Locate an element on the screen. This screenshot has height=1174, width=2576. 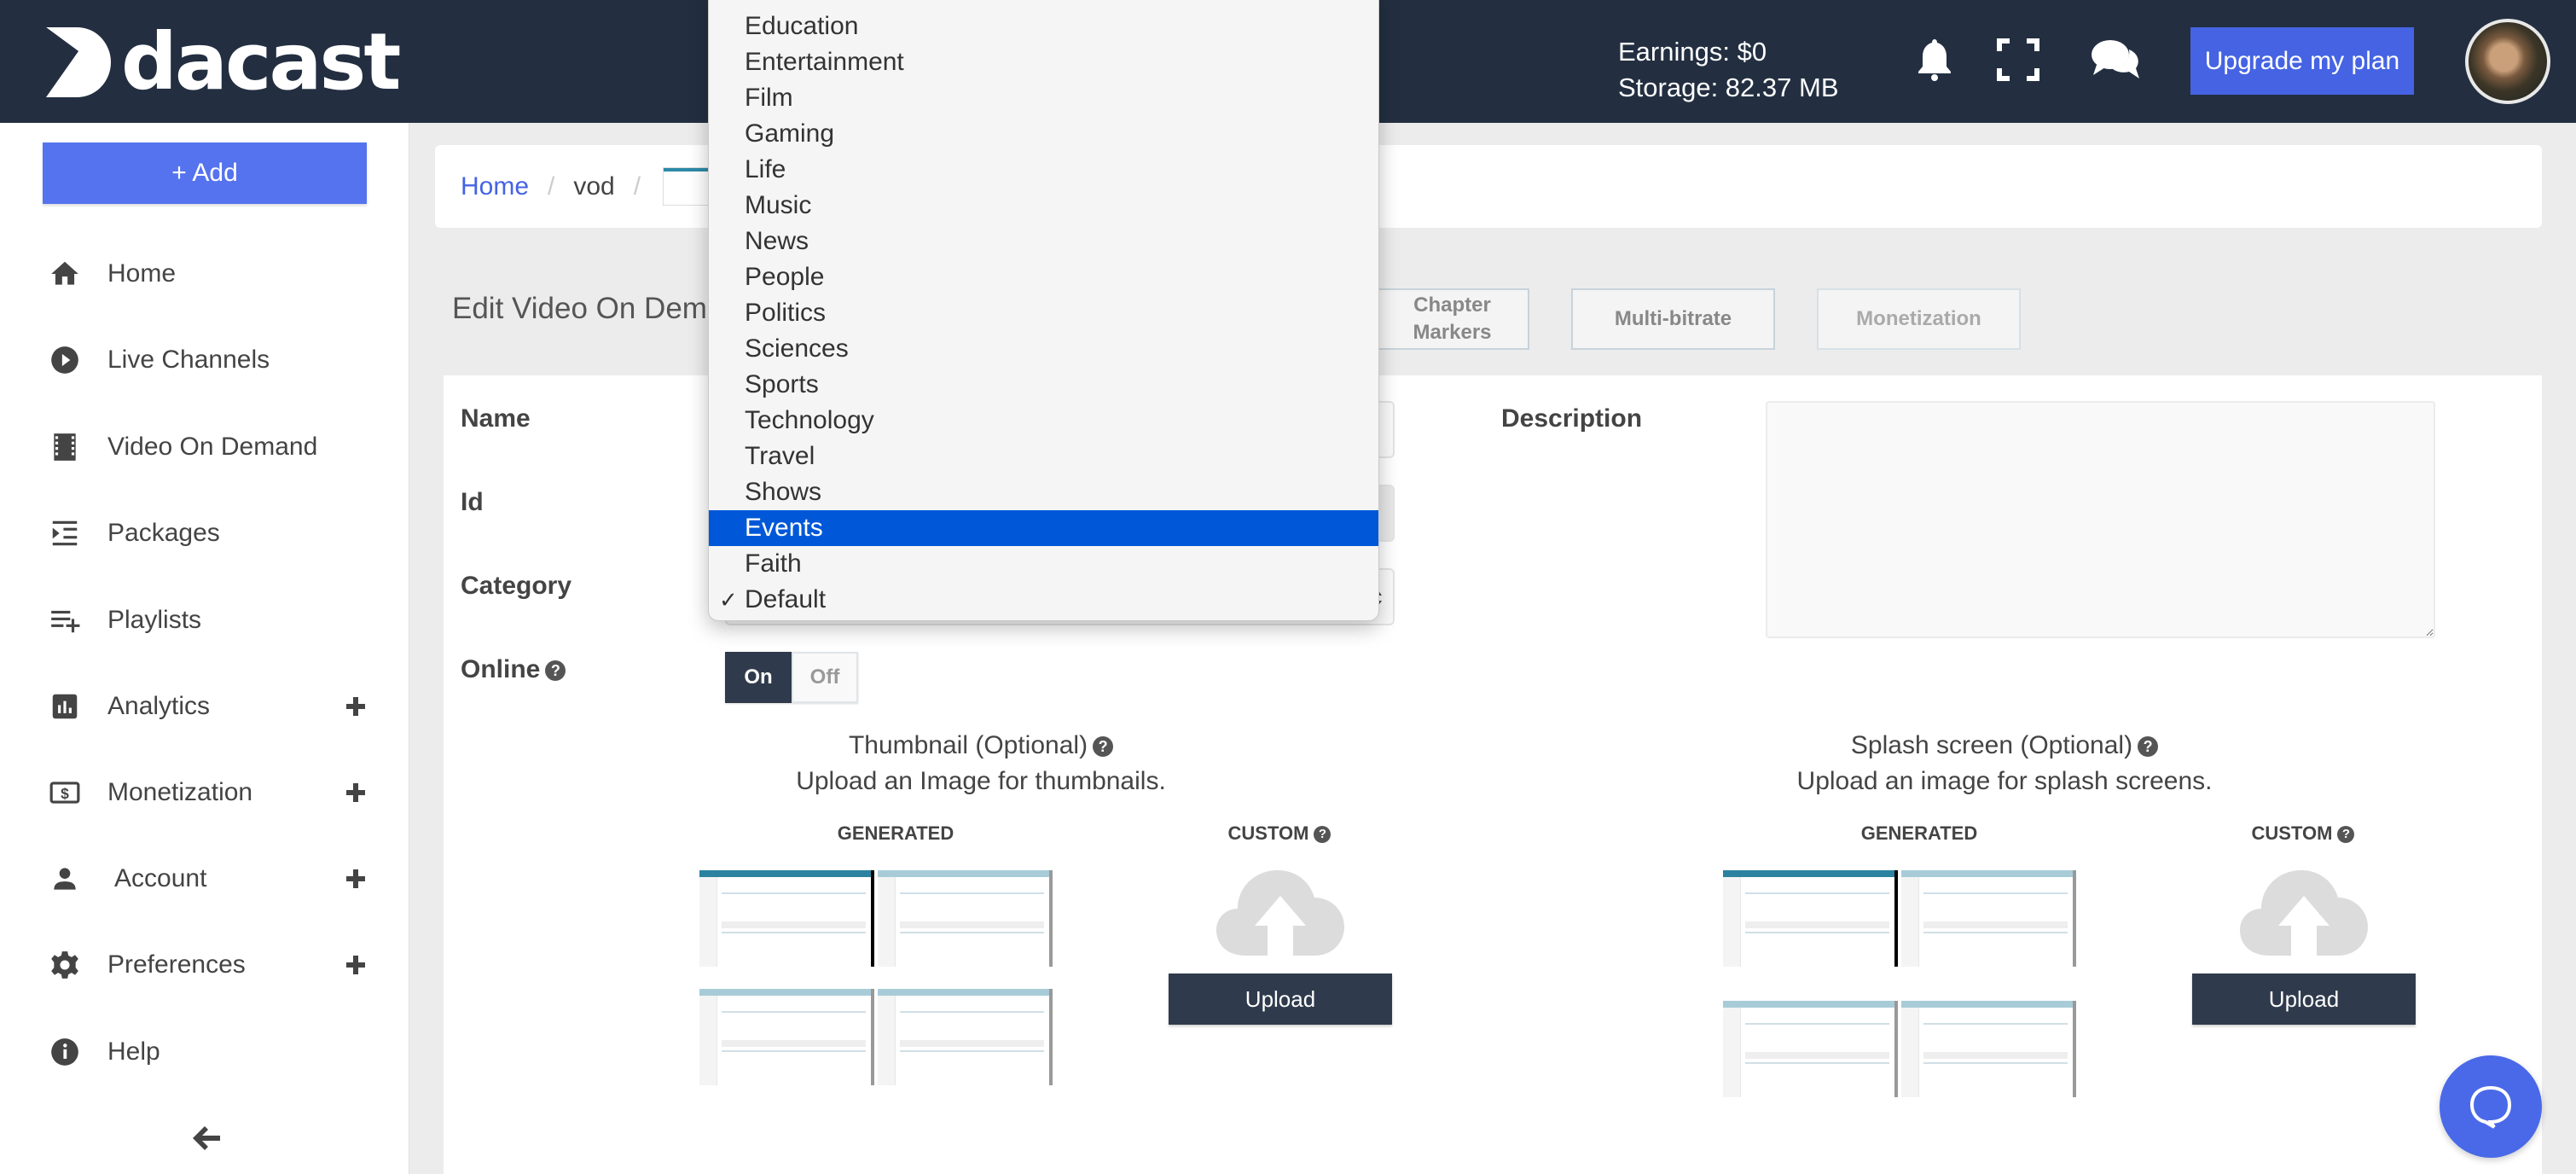
dropdown-option: Gaming is located at coordinates (1043, 134).